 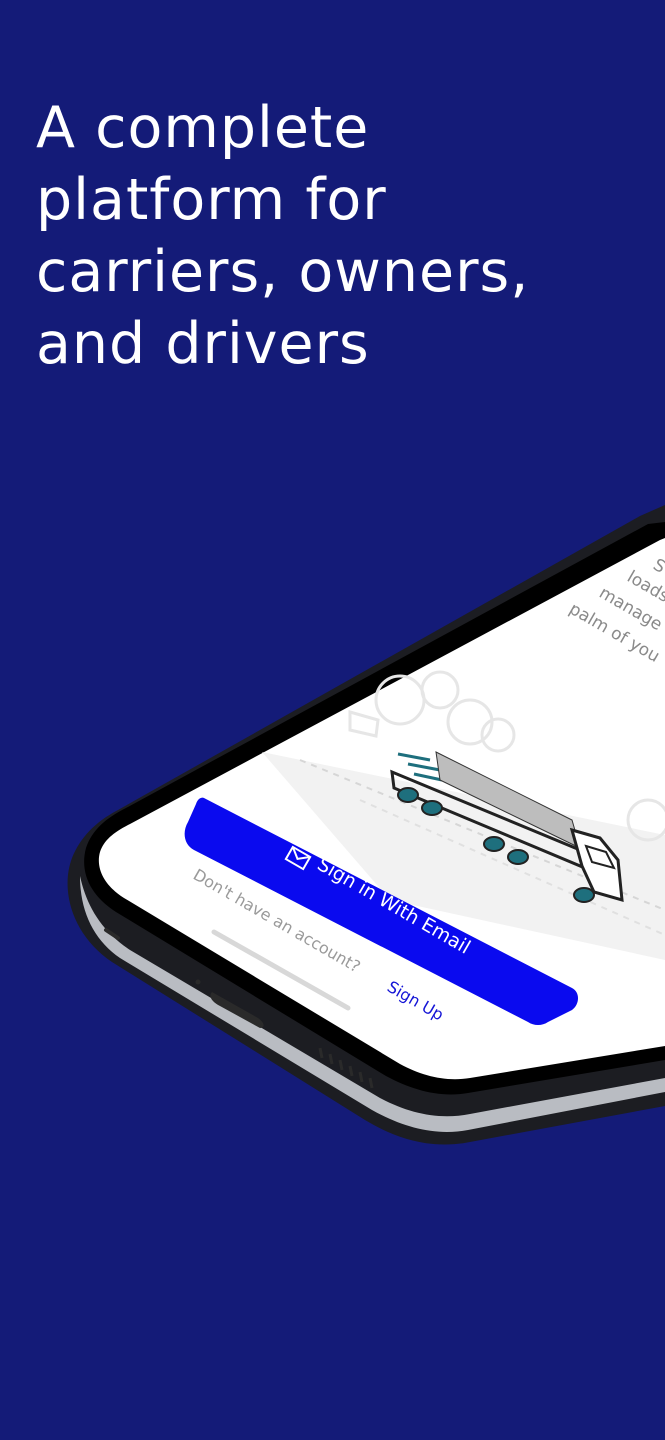 I want to click on microphone-hole, so click(x=198, y=982).